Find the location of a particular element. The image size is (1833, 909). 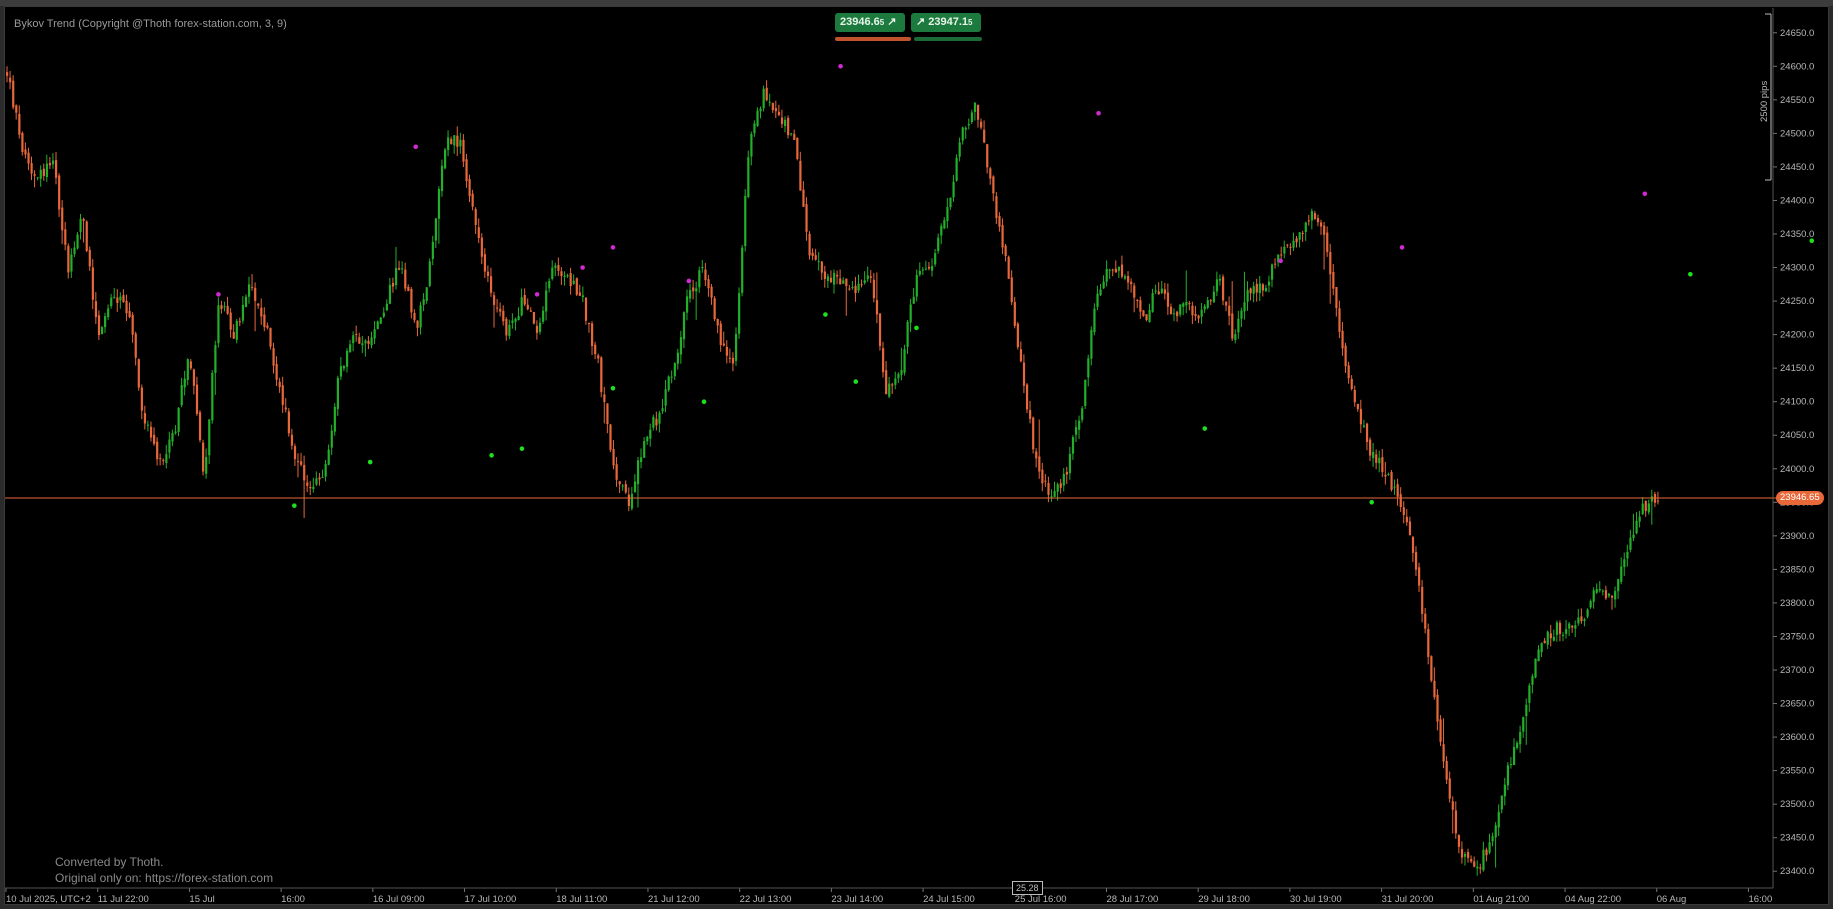

crosshair-time-label: 25.28 is located at coordinates (1027, 888).